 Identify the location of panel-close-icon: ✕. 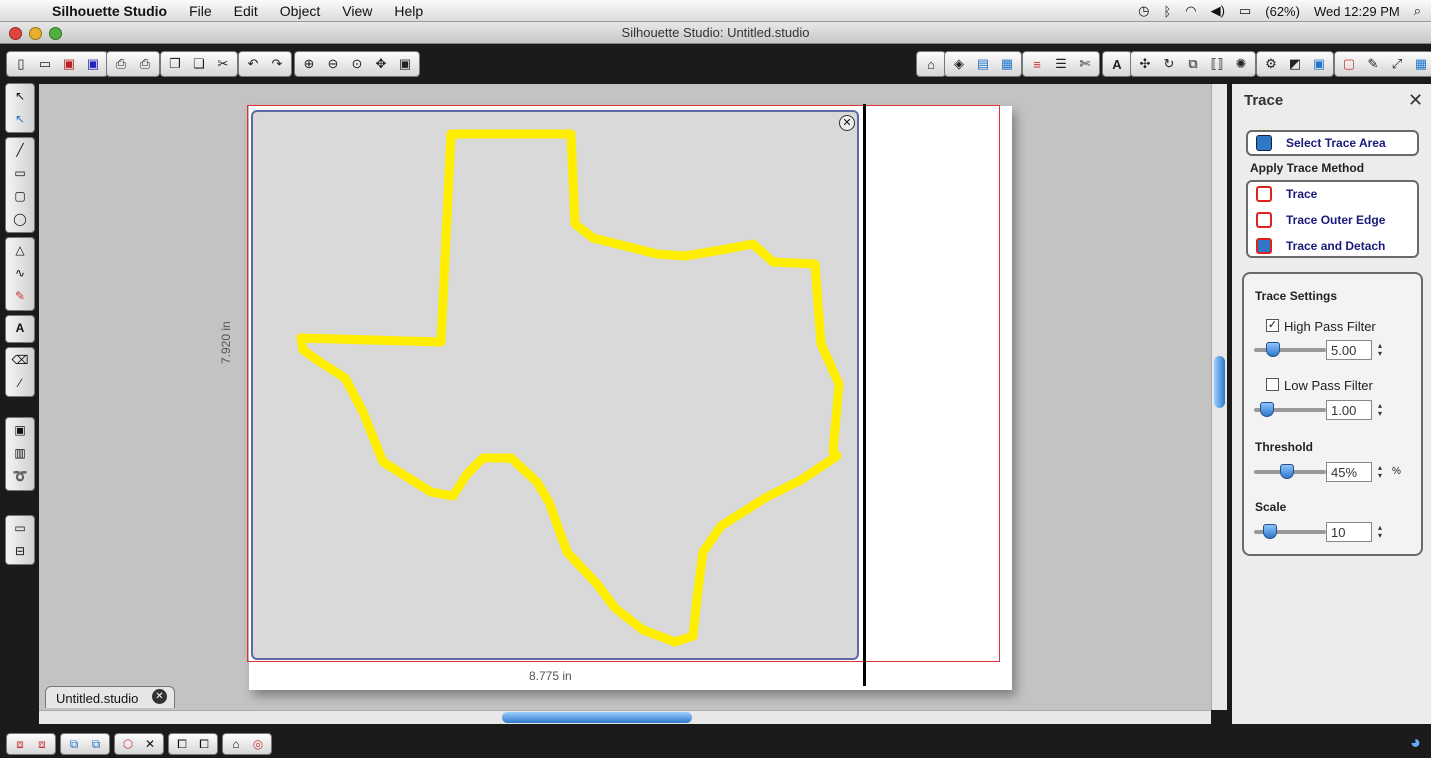
(1415, 100).